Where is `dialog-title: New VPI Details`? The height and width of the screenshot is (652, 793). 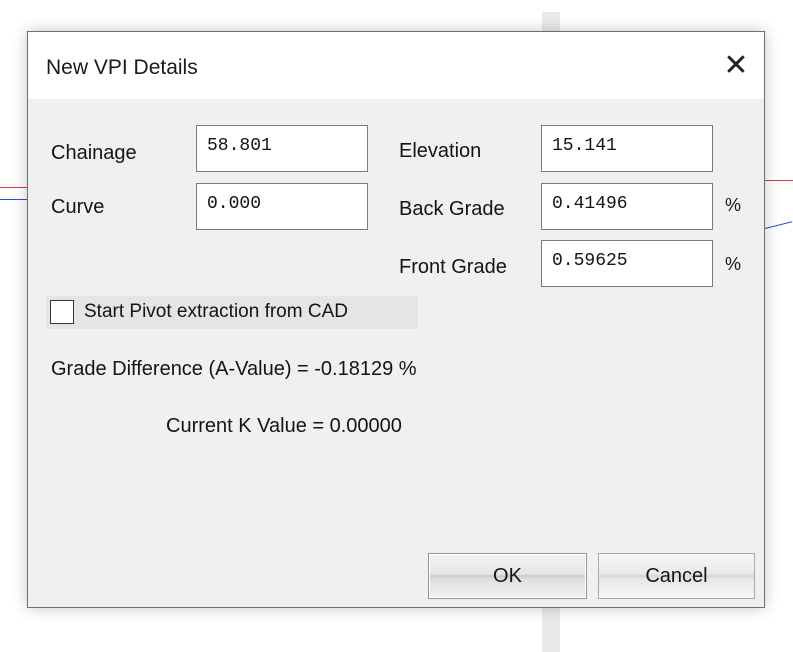 dialog-title: New VPI Details is located at coordinates (122, 67).